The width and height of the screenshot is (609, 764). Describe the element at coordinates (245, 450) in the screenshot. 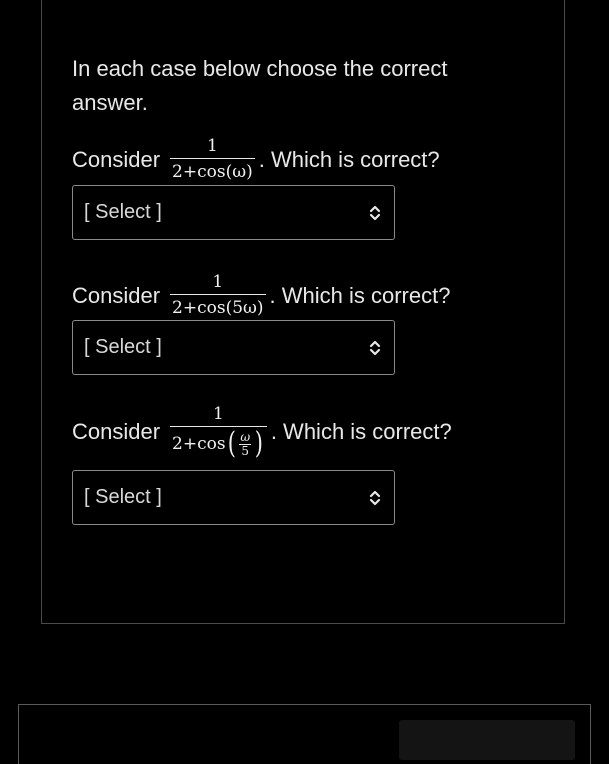

I see `inner-denominator: 5` at that location.